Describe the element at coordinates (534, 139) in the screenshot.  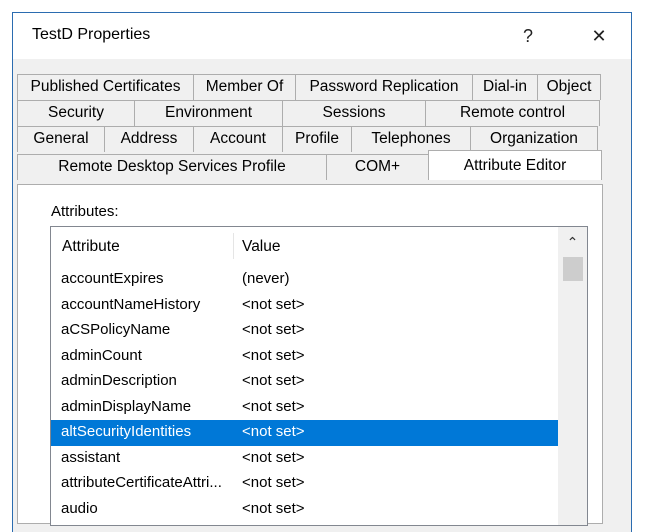
I see `tab-organization: Organization` at that location.